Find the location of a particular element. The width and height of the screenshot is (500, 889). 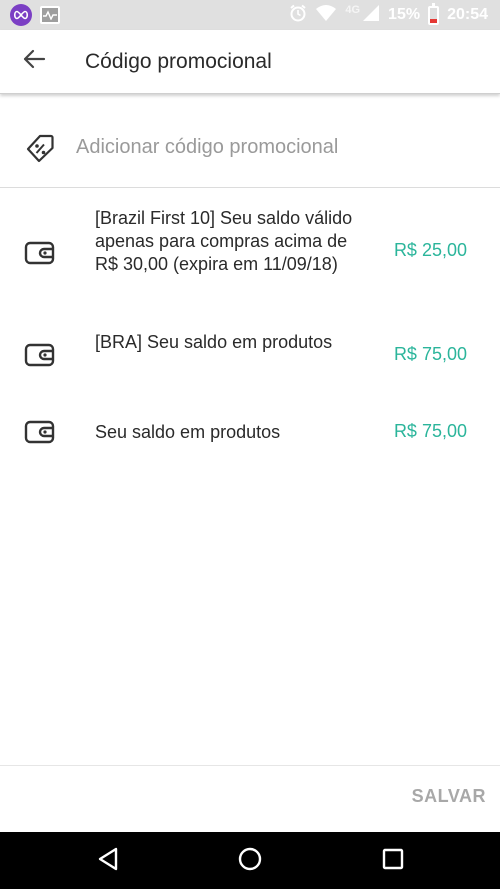

credit-description: Seu saldo em produtos is located at coordinates (188, 432).